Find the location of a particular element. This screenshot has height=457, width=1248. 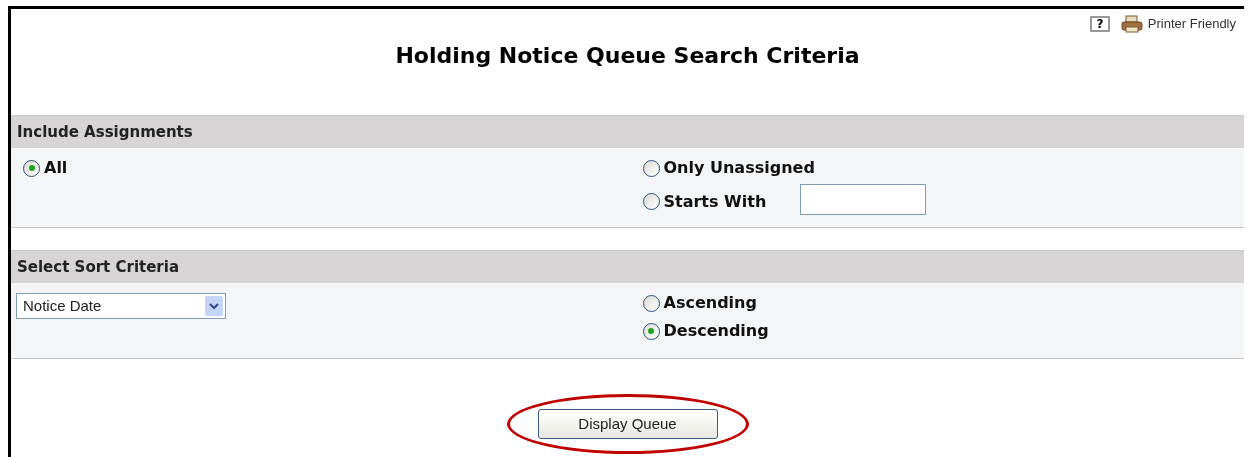

starts-with-field is located at coordinates (863, 199).